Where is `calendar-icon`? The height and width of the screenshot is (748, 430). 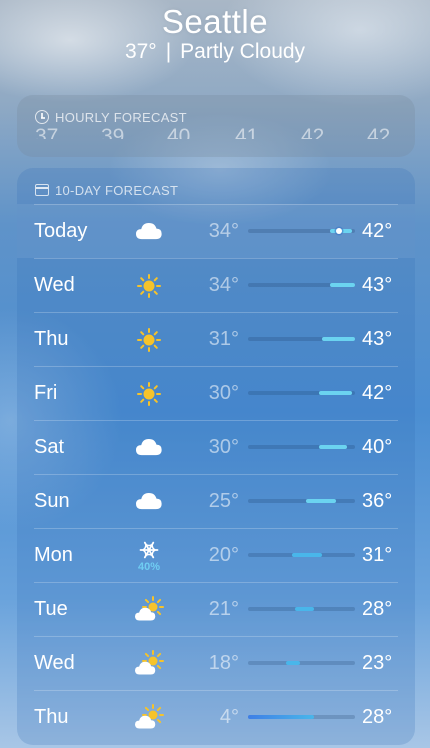
calendar-icon is located at coordinates (42, 190).